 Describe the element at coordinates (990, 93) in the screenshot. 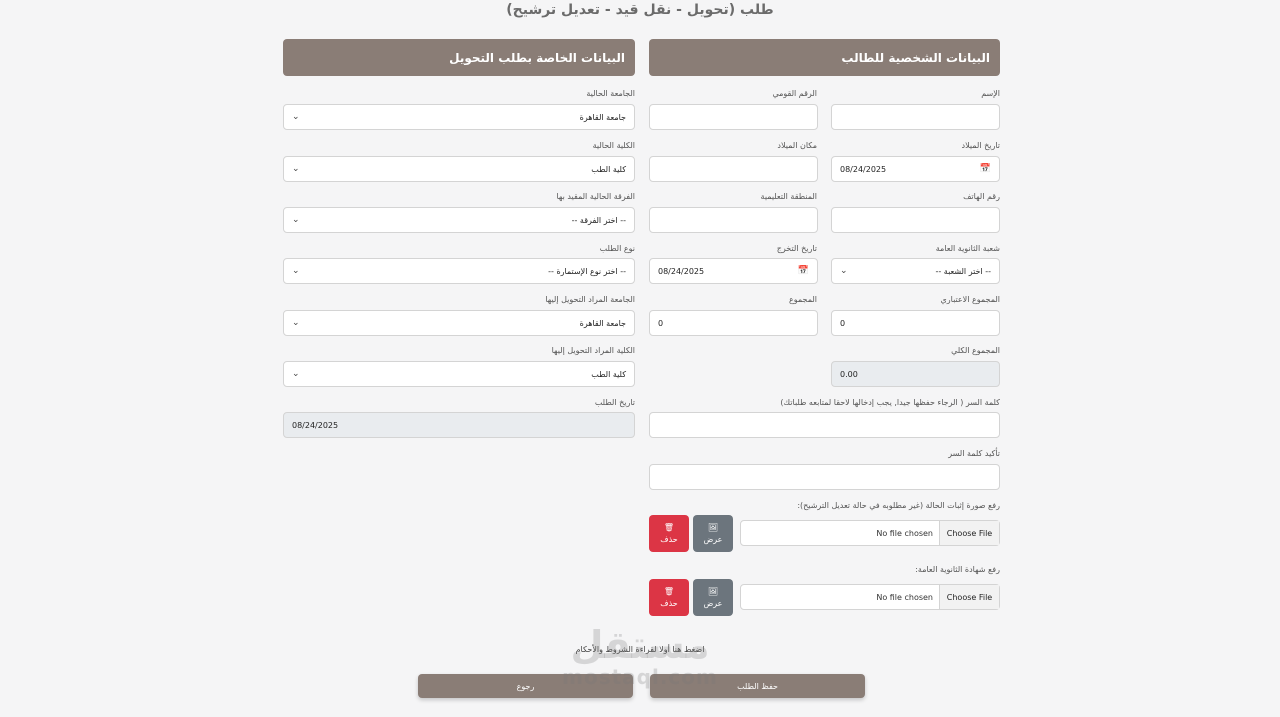

I see `name-label: الإسم` at that location.